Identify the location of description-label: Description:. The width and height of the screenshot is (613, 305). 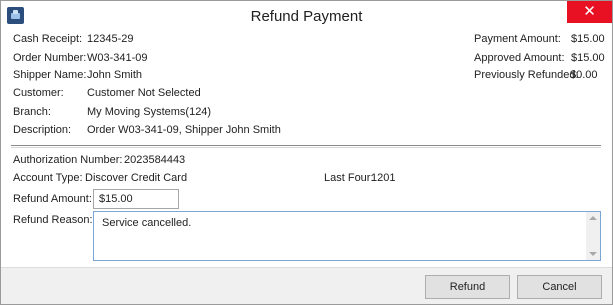
(42, 130).